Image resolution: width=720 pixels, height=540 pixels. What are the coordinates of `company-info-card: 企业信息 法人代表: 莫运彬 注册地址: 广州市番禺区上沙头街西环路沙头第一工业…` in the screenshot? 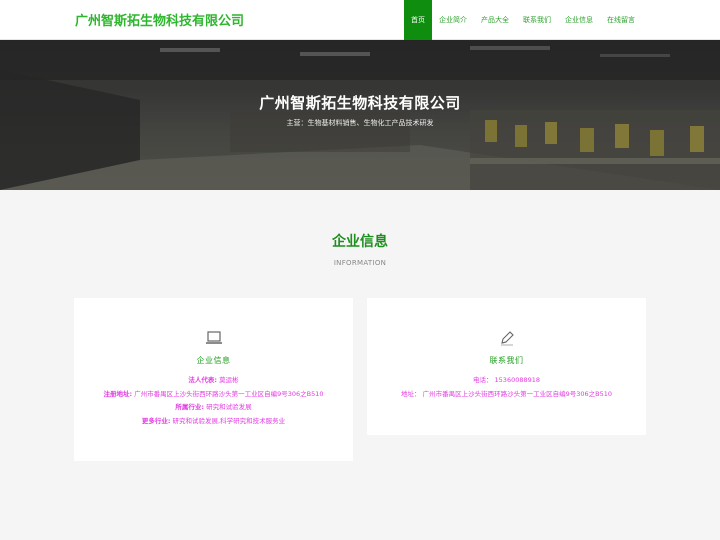 It's located at (213, 379).